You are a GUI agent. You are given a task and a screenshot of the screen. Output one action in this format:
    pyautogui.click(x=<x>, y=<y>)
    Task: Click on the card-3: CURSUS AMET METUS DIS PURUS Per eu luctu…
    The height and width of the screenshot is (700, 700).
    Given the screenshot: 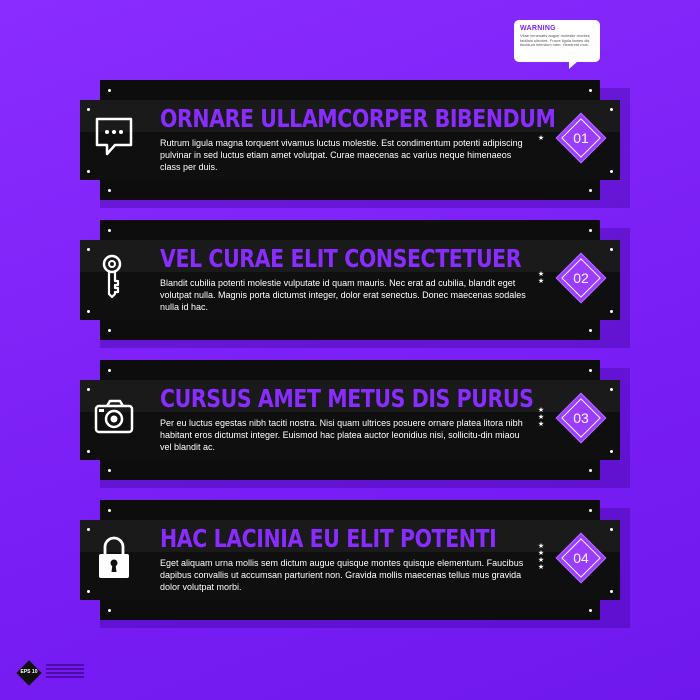 What is the action you would take?
    pyautogui.click(x=355, y=424)
    